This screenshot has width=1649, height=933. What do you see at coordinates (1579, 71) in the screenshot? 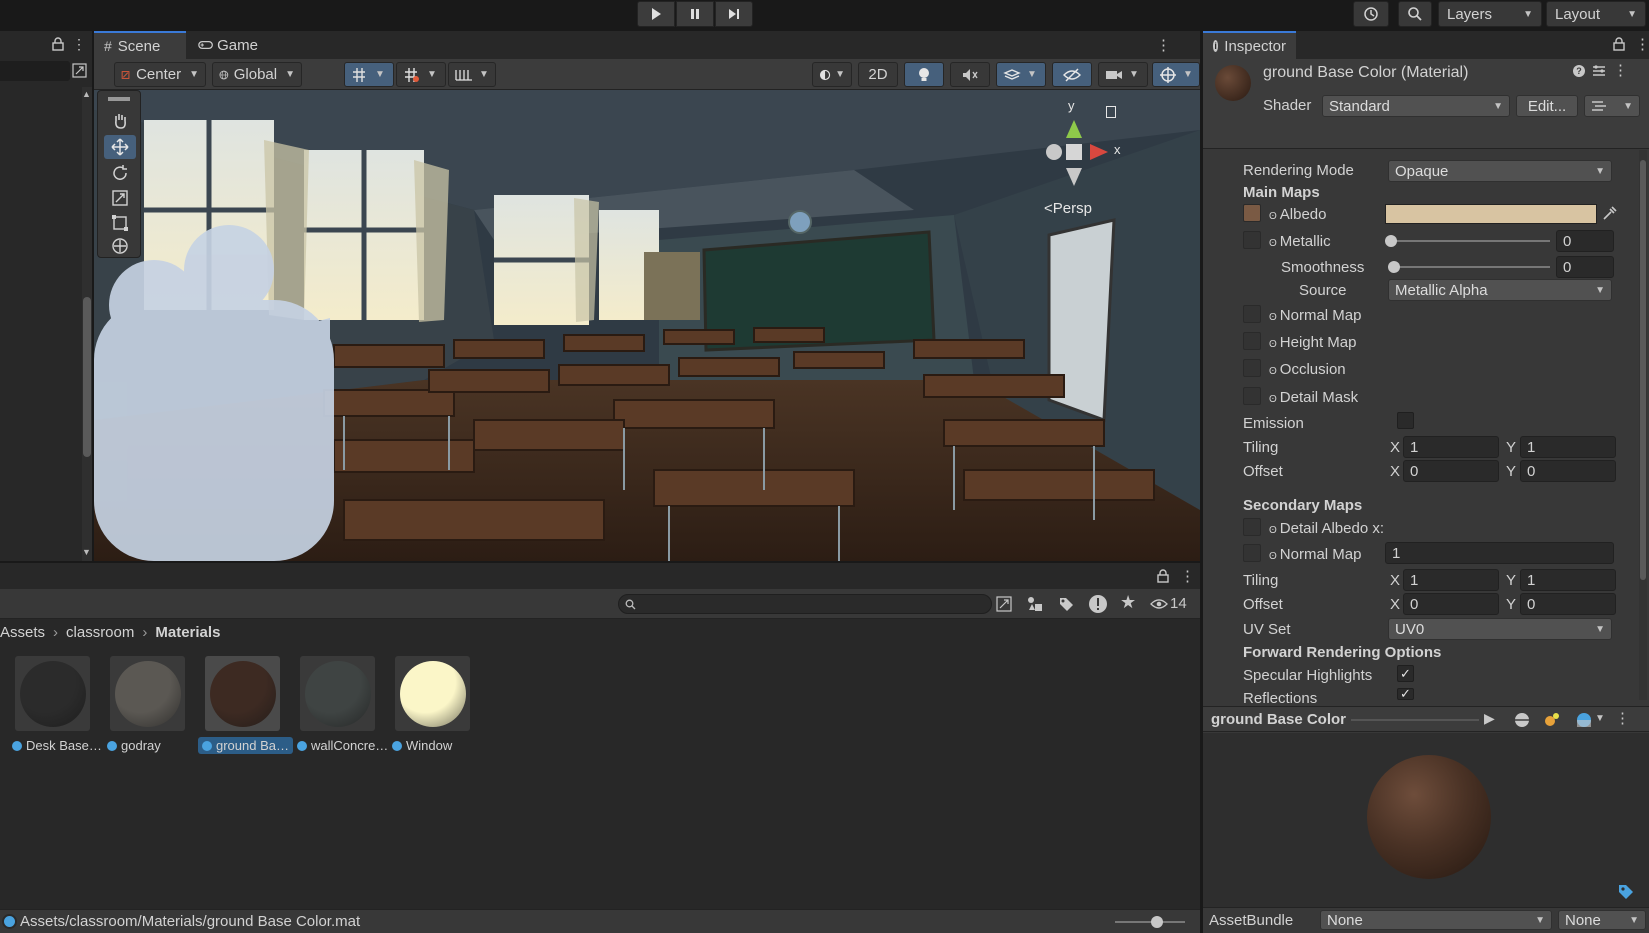
I see `help-icon: ?` at bounding box center [1579, 71].